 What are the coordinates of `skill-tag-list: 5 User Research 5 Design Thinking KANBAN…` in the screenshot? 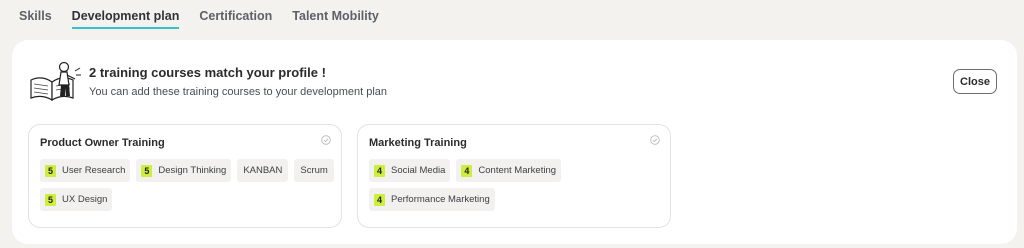 It's located at (187, 185).